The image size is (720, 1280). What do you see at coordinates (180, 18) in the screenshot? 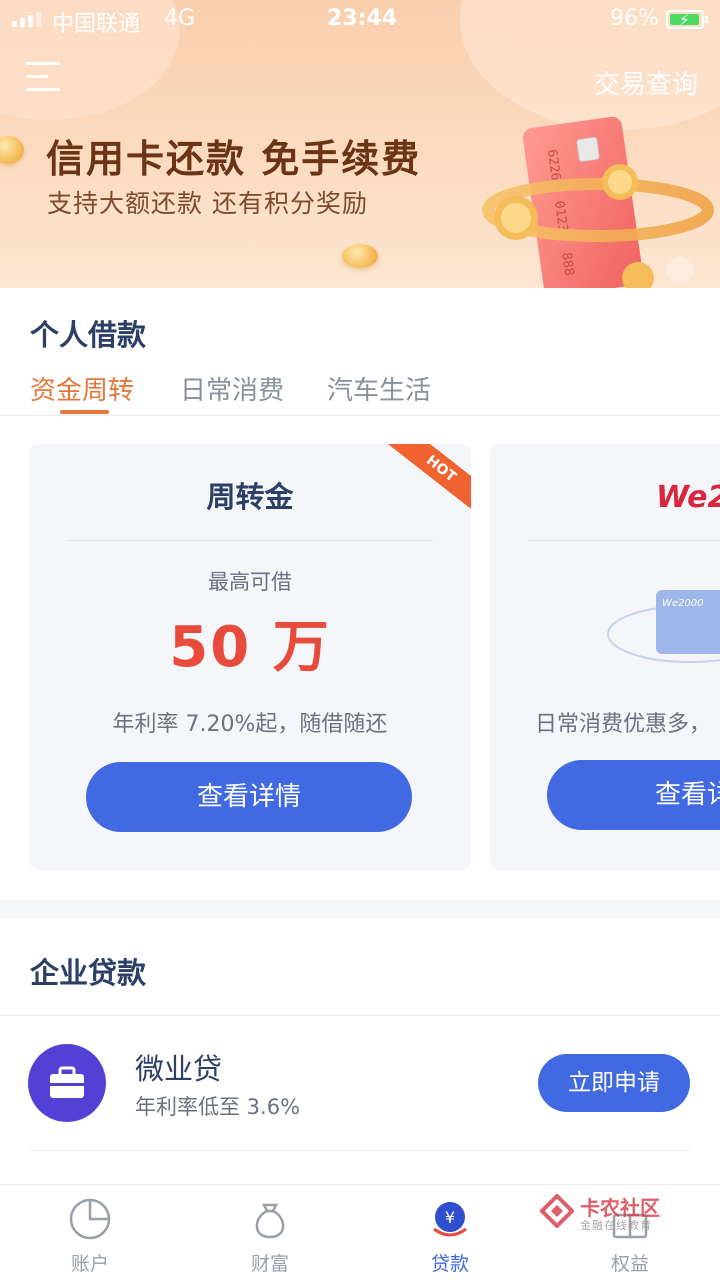
I see `network-type: 4G` at bounding box center [180, 18].